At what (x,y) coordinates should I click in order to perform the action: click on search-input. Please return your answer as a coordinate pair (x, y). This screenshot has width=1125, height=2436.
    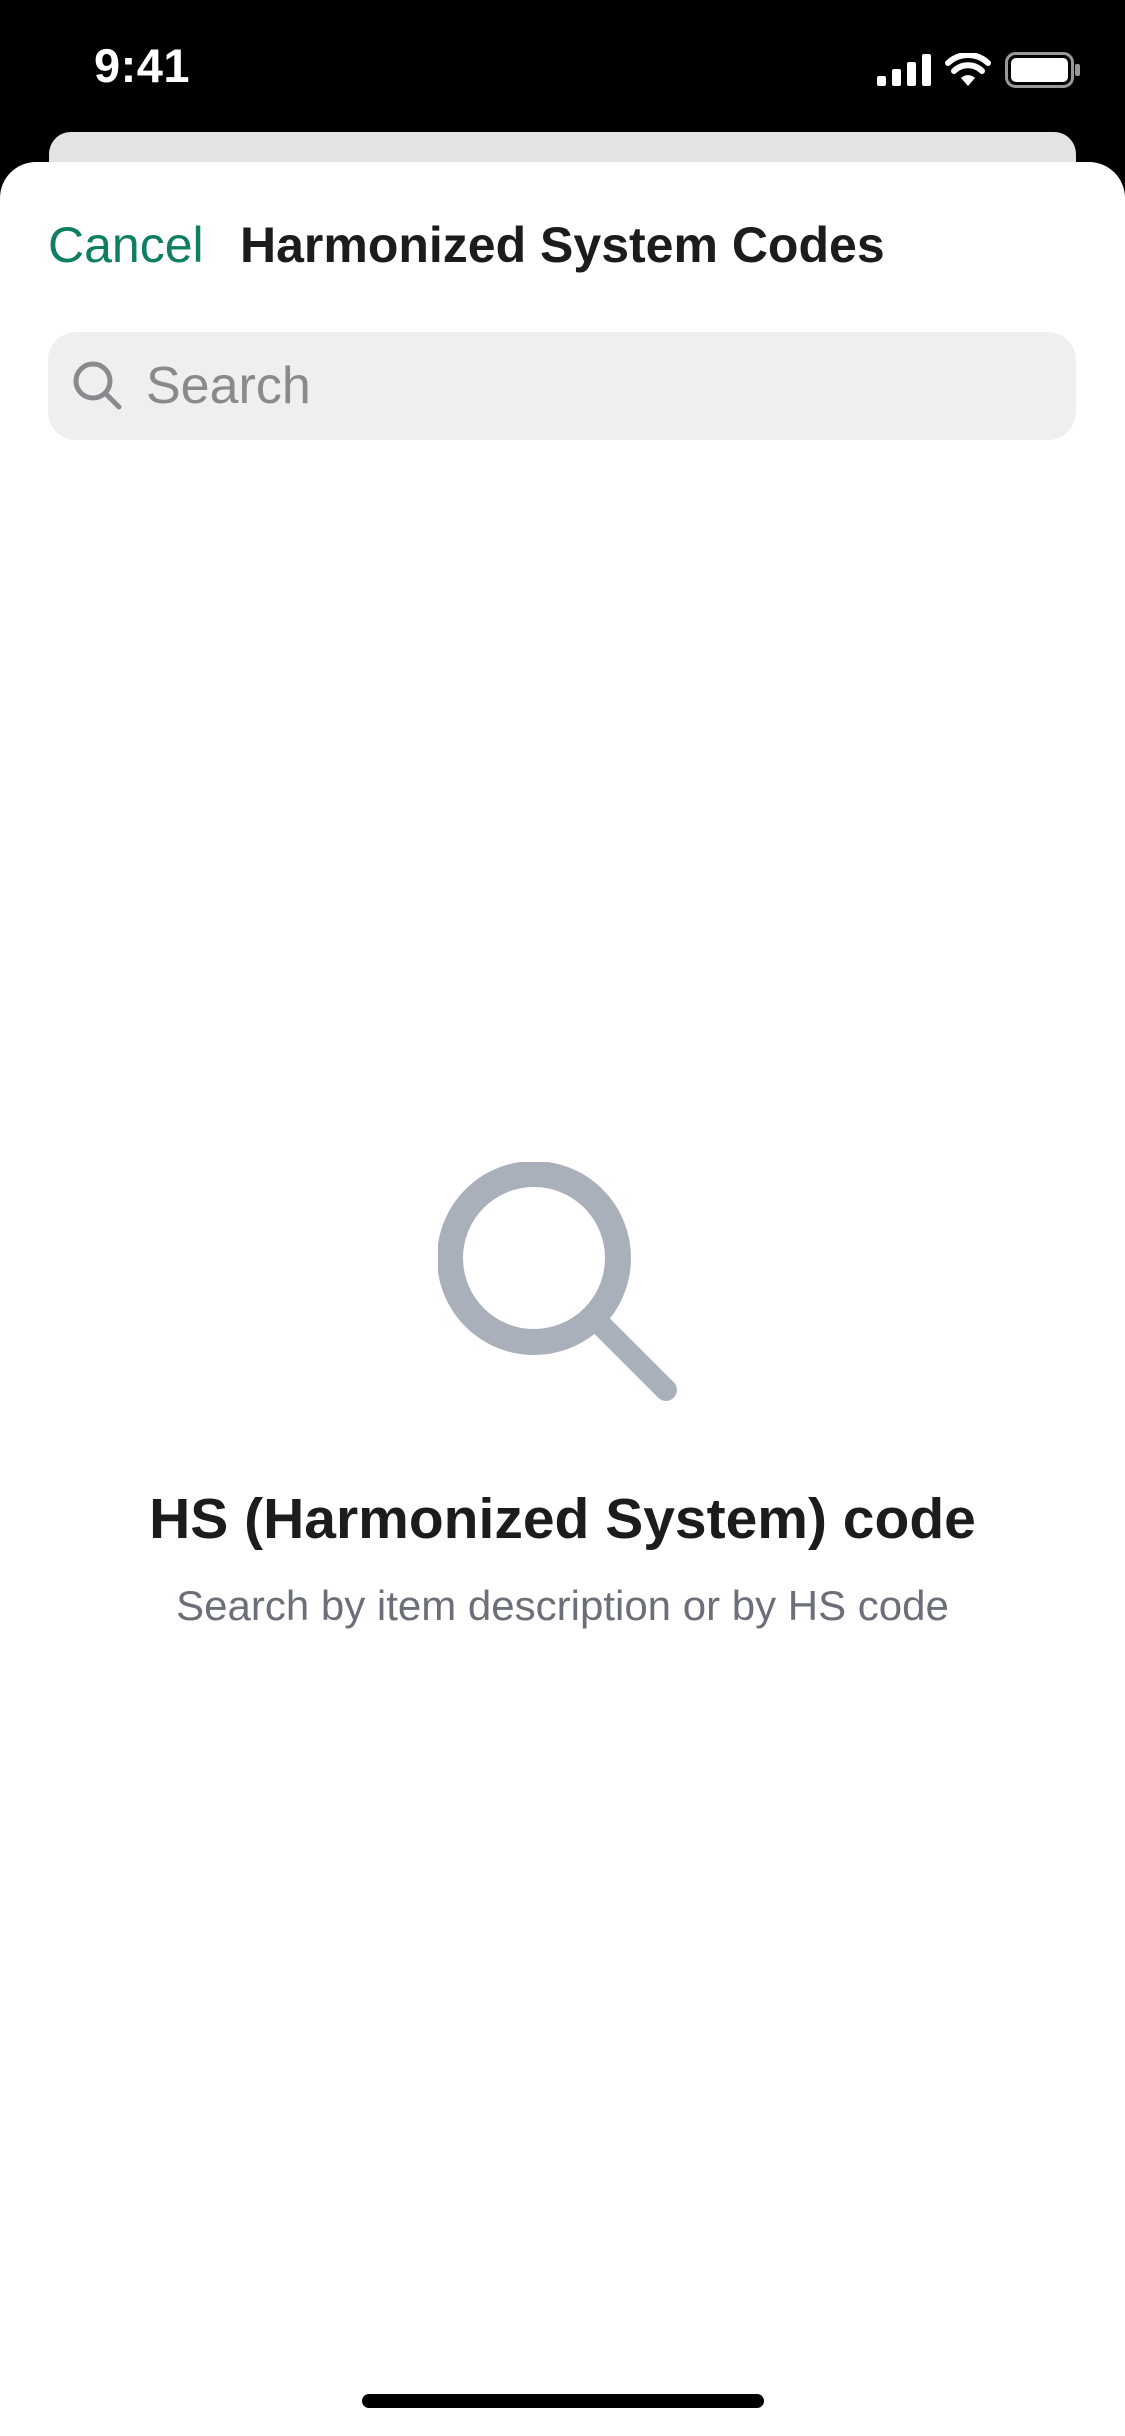
    Looking at the image, I should click on (596, 386).